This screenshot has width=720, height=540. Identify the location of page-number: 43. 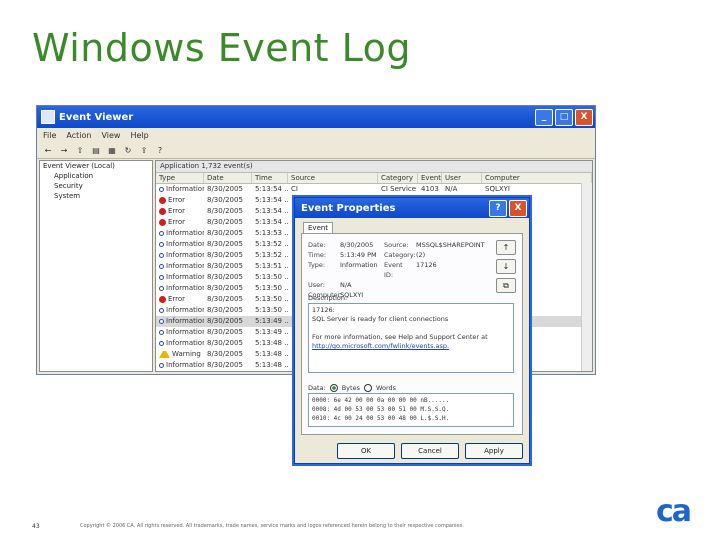
(36, 526).